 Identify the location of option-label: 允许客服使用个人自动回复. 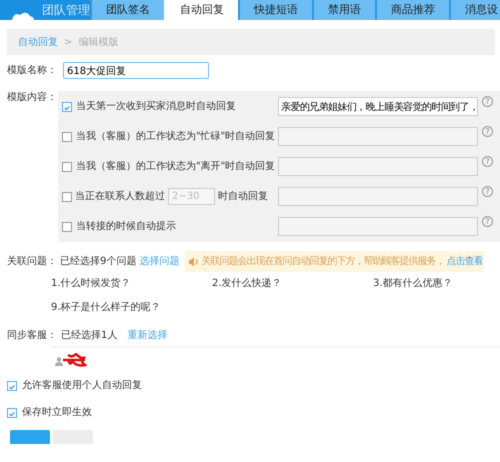
(82, 385).